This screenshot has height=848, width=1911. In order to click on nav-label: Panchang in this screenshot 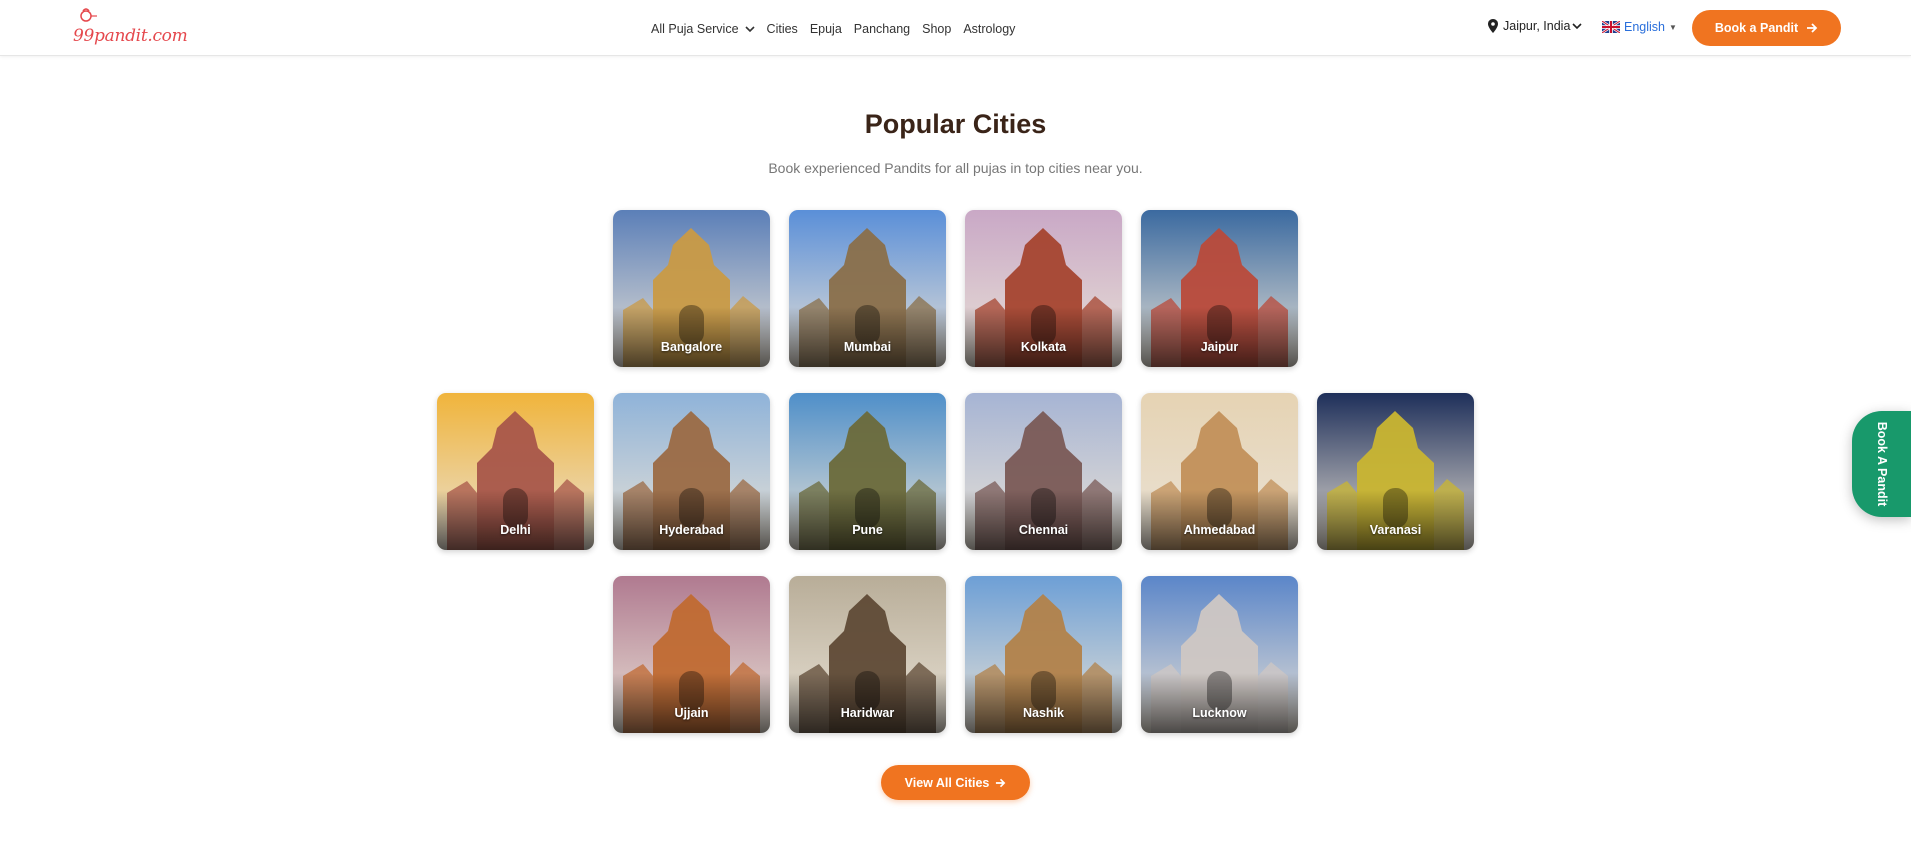, I will do `click(882, 29)`.